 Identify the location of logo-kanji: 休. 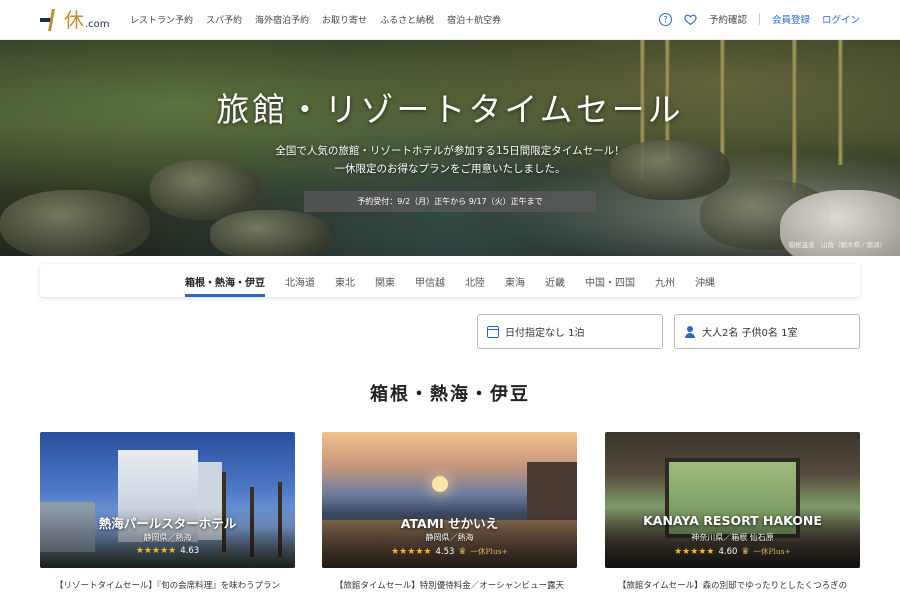
(74, 20).